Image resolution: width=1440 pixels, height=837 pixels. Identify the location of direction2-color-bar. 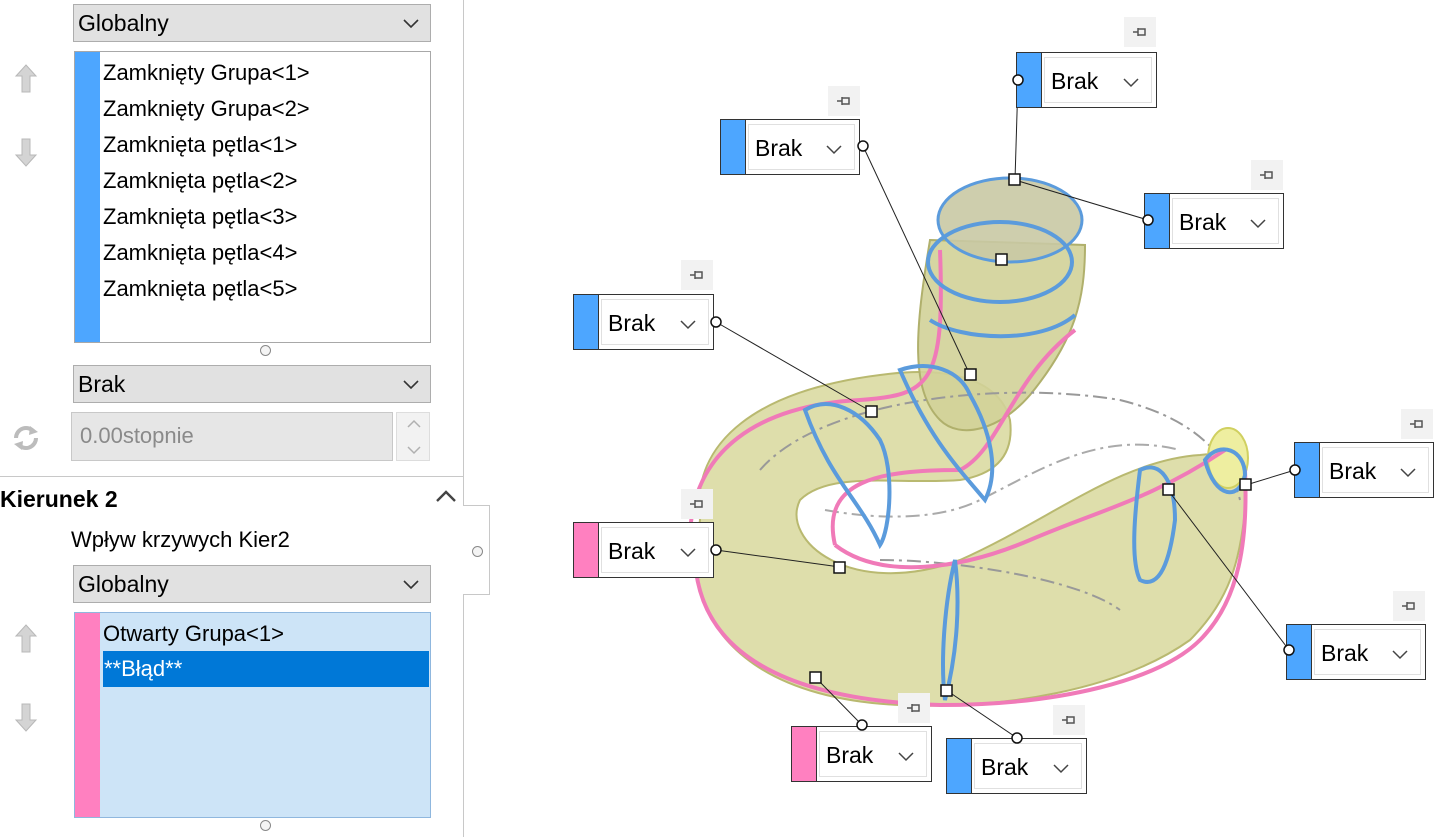
(87, 715).